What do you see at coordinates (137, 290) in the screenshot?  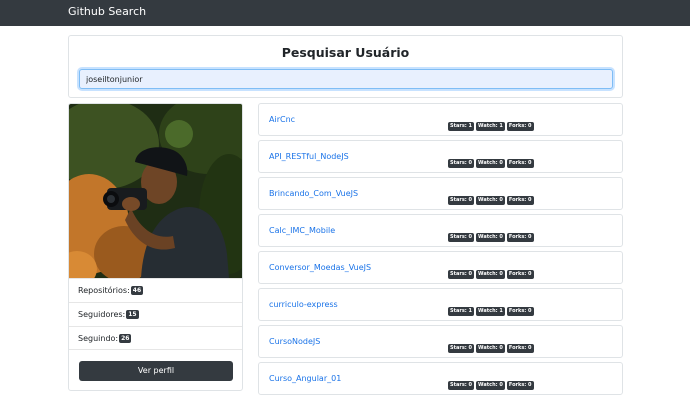 I see `stat-count-badge: 46` at bounding box center [137, 290].